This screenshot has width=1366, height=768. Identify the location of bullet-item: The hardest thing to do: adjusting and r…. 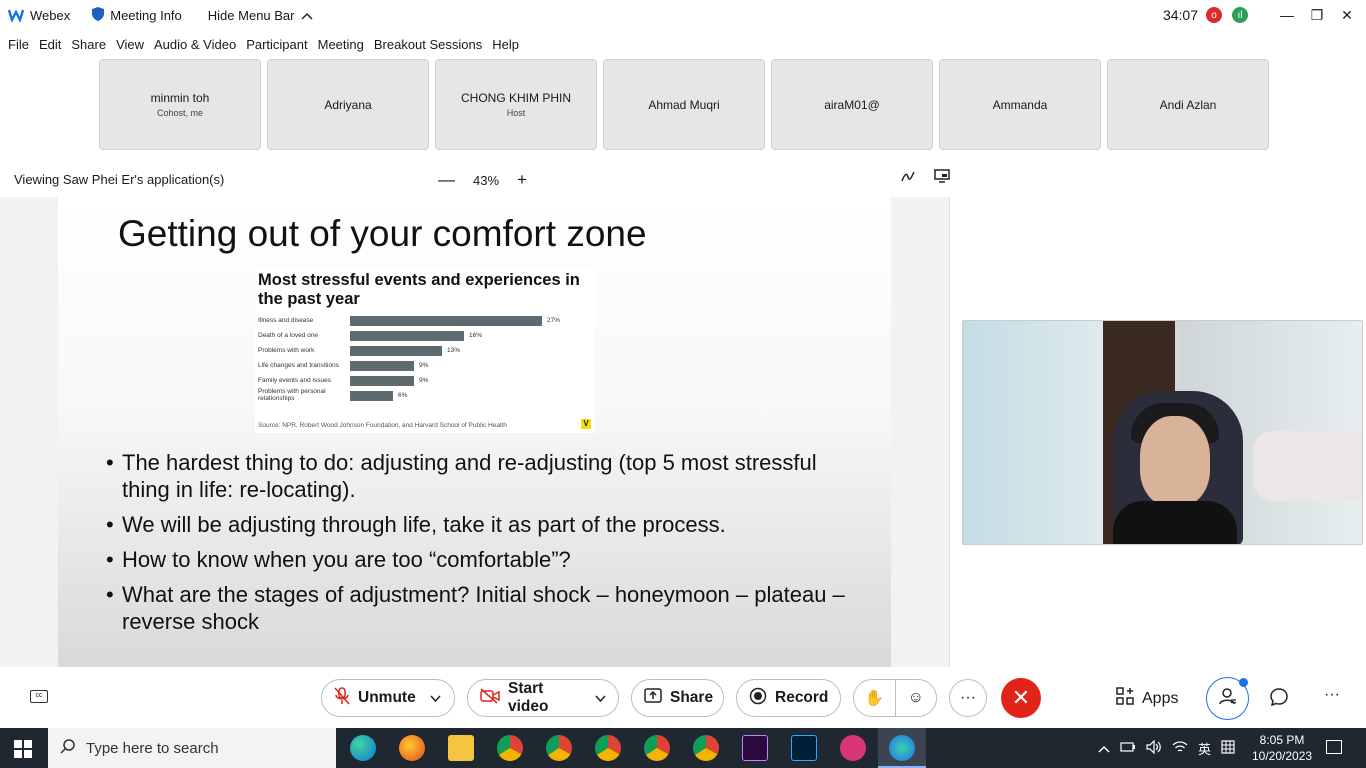
(476, 476).